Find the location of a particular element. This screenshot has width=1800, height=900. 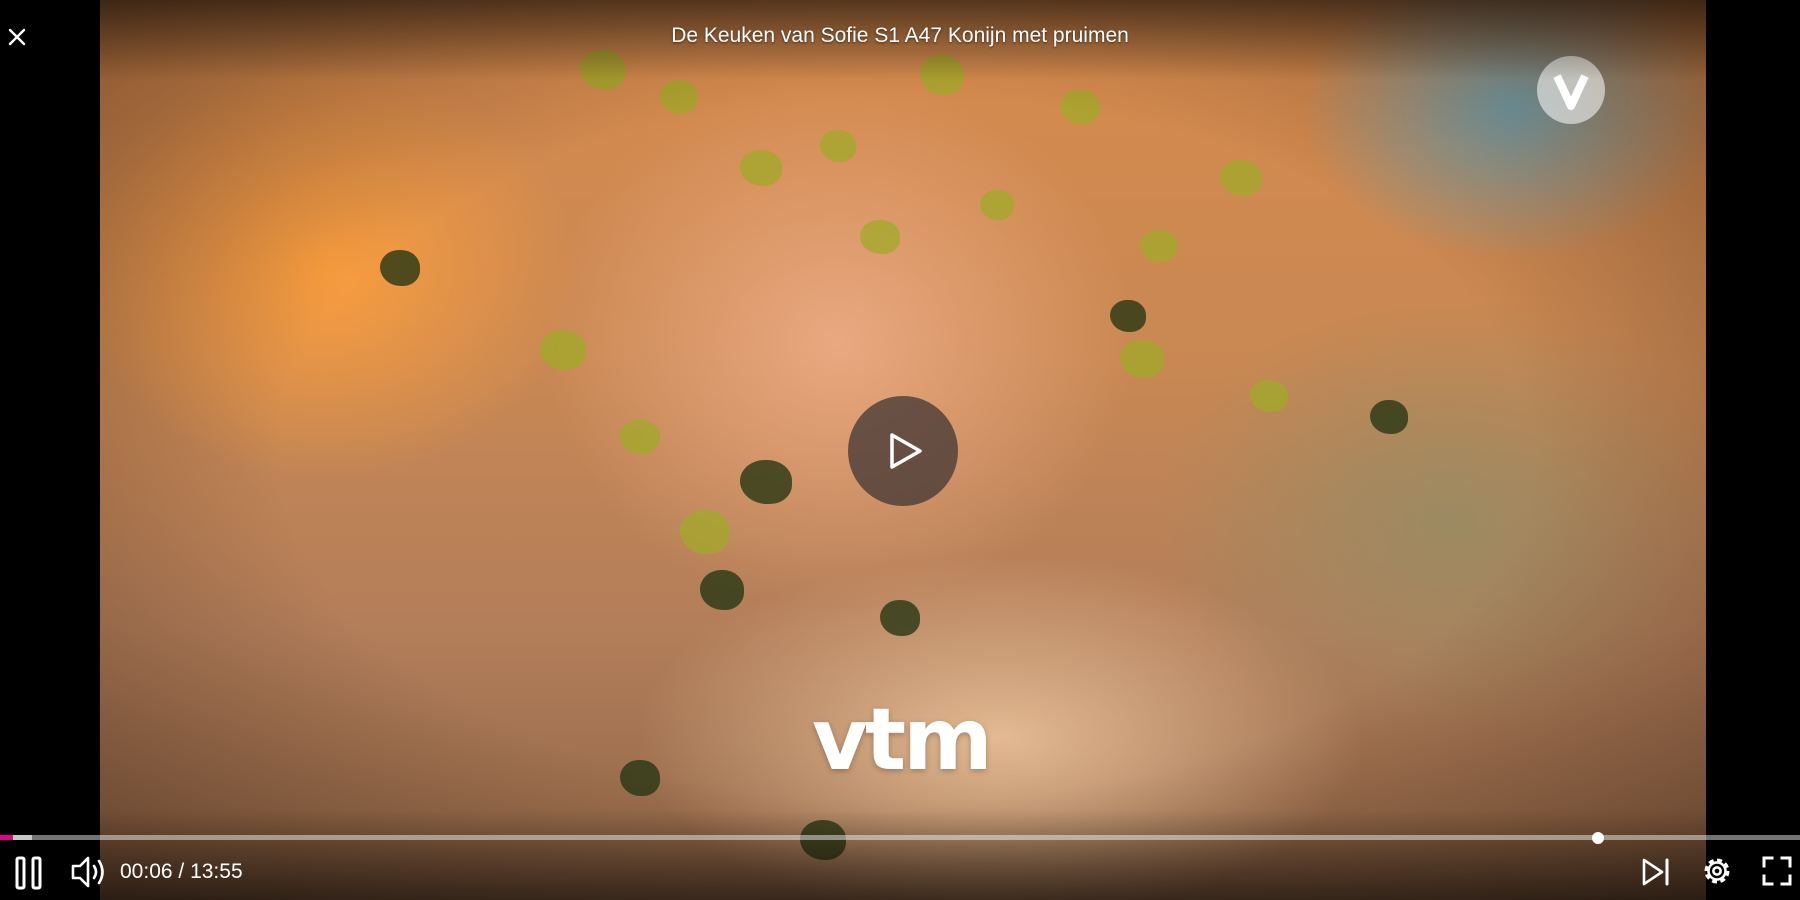

current-time: 00:06 is located at coordinates (146, 871).